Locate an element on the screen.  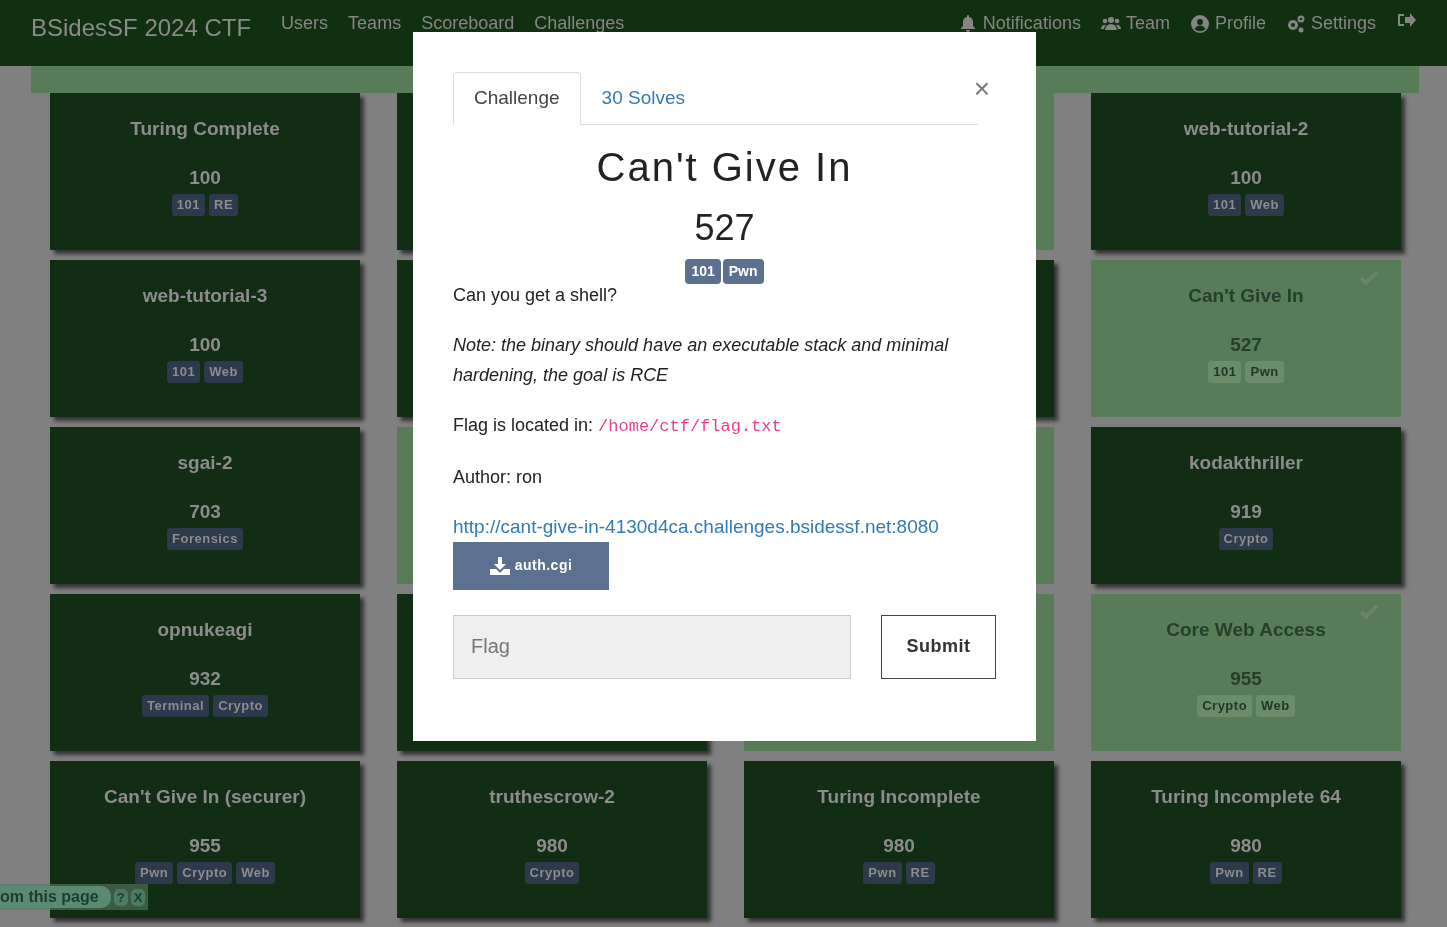
challenge-card: Core Web Access 955 Crypto Web is located at coordinates (1246, 672).